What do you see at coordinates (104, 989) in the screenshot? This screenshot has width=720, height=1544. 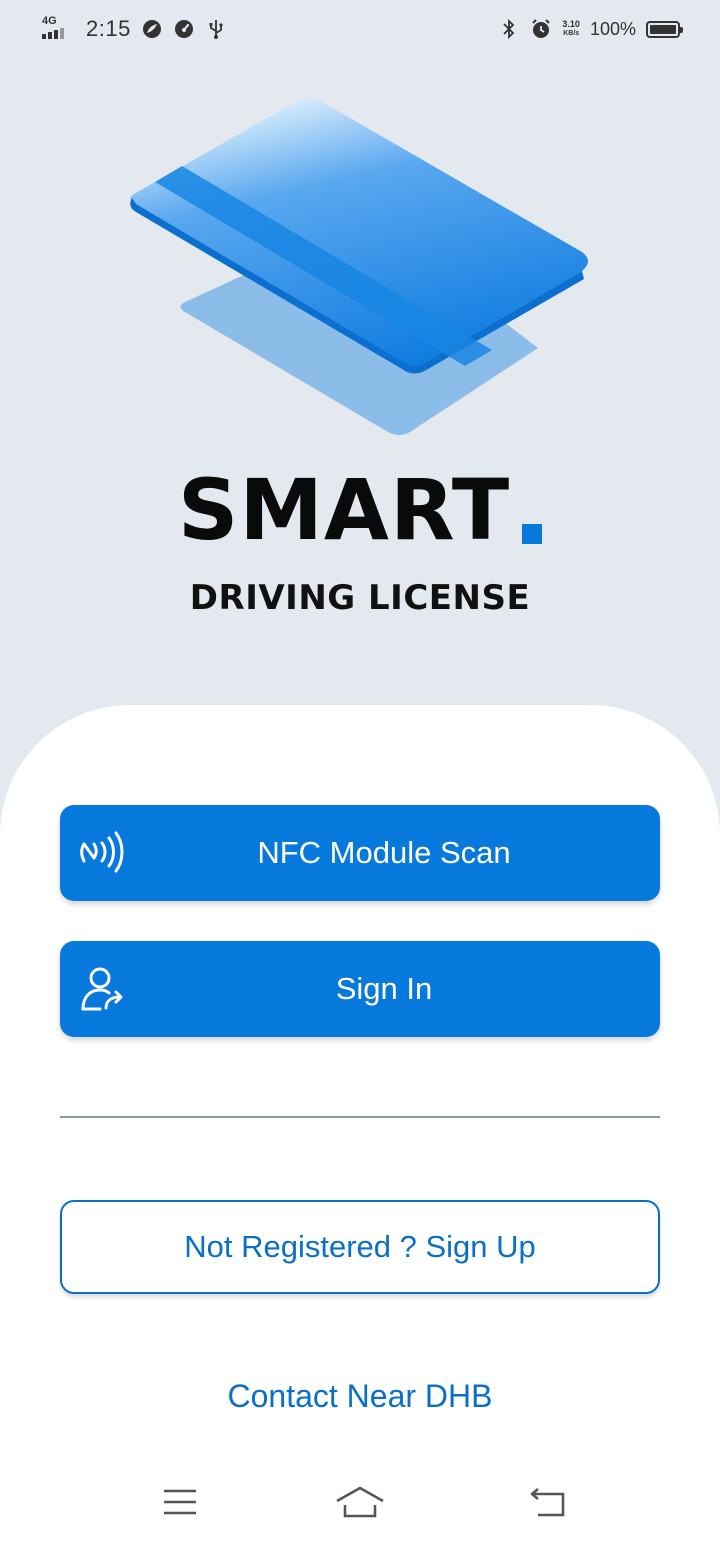 I see `user-login-icon` at bounding box center [104, 989].